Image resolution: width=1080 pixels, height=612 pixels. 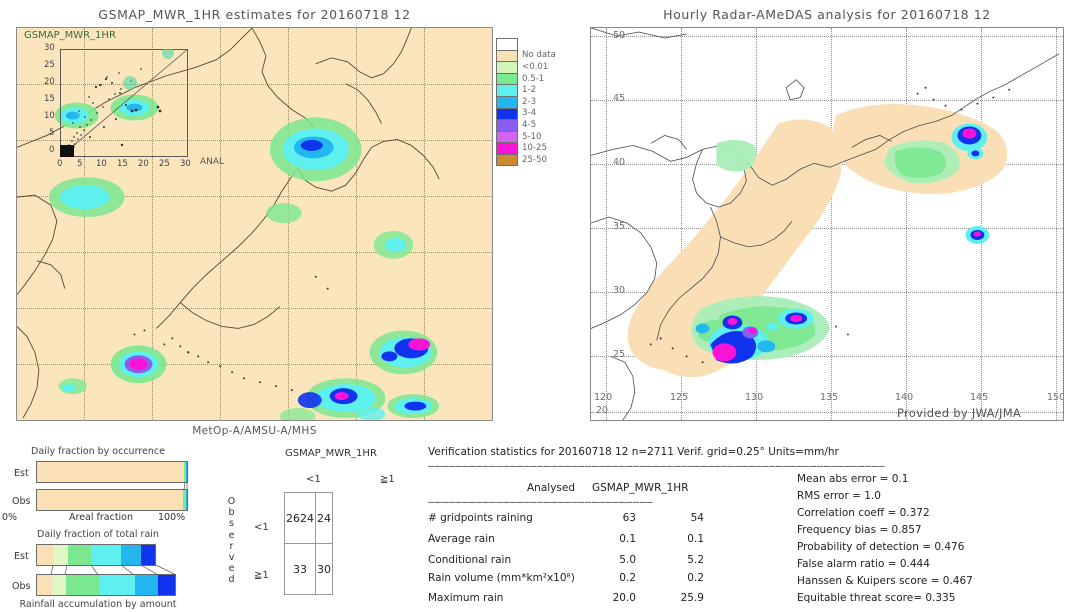 I want to click on cell-hit-lt1-lt1: 2624, so click(x=300, y=518).